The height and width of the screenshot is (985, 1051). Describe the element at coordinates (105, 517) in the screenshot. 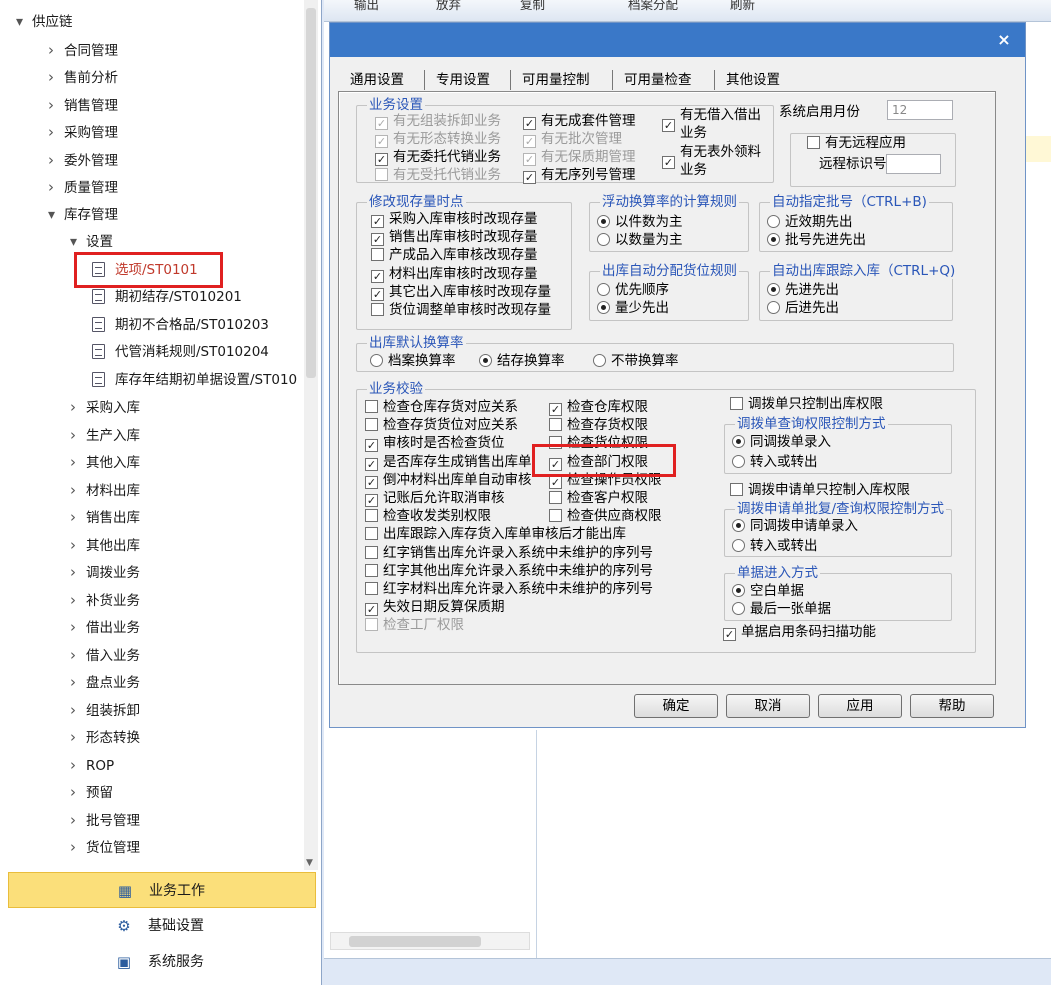

I see `tree-item: › 销售出库` at that location.